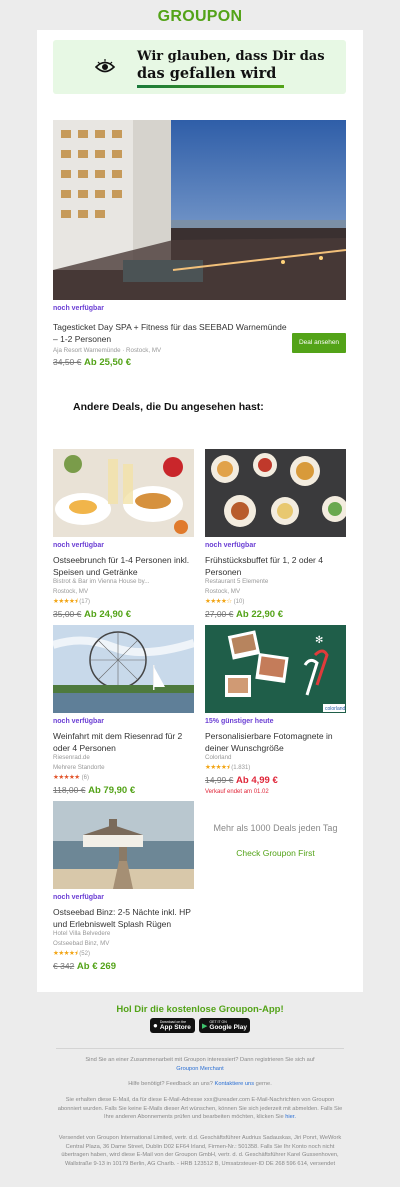 The height and width of the screenshot is (1187, 400). Describe the element at coordinates (239, 602) in the screenshot. I see `review-count: (10)` at that location.